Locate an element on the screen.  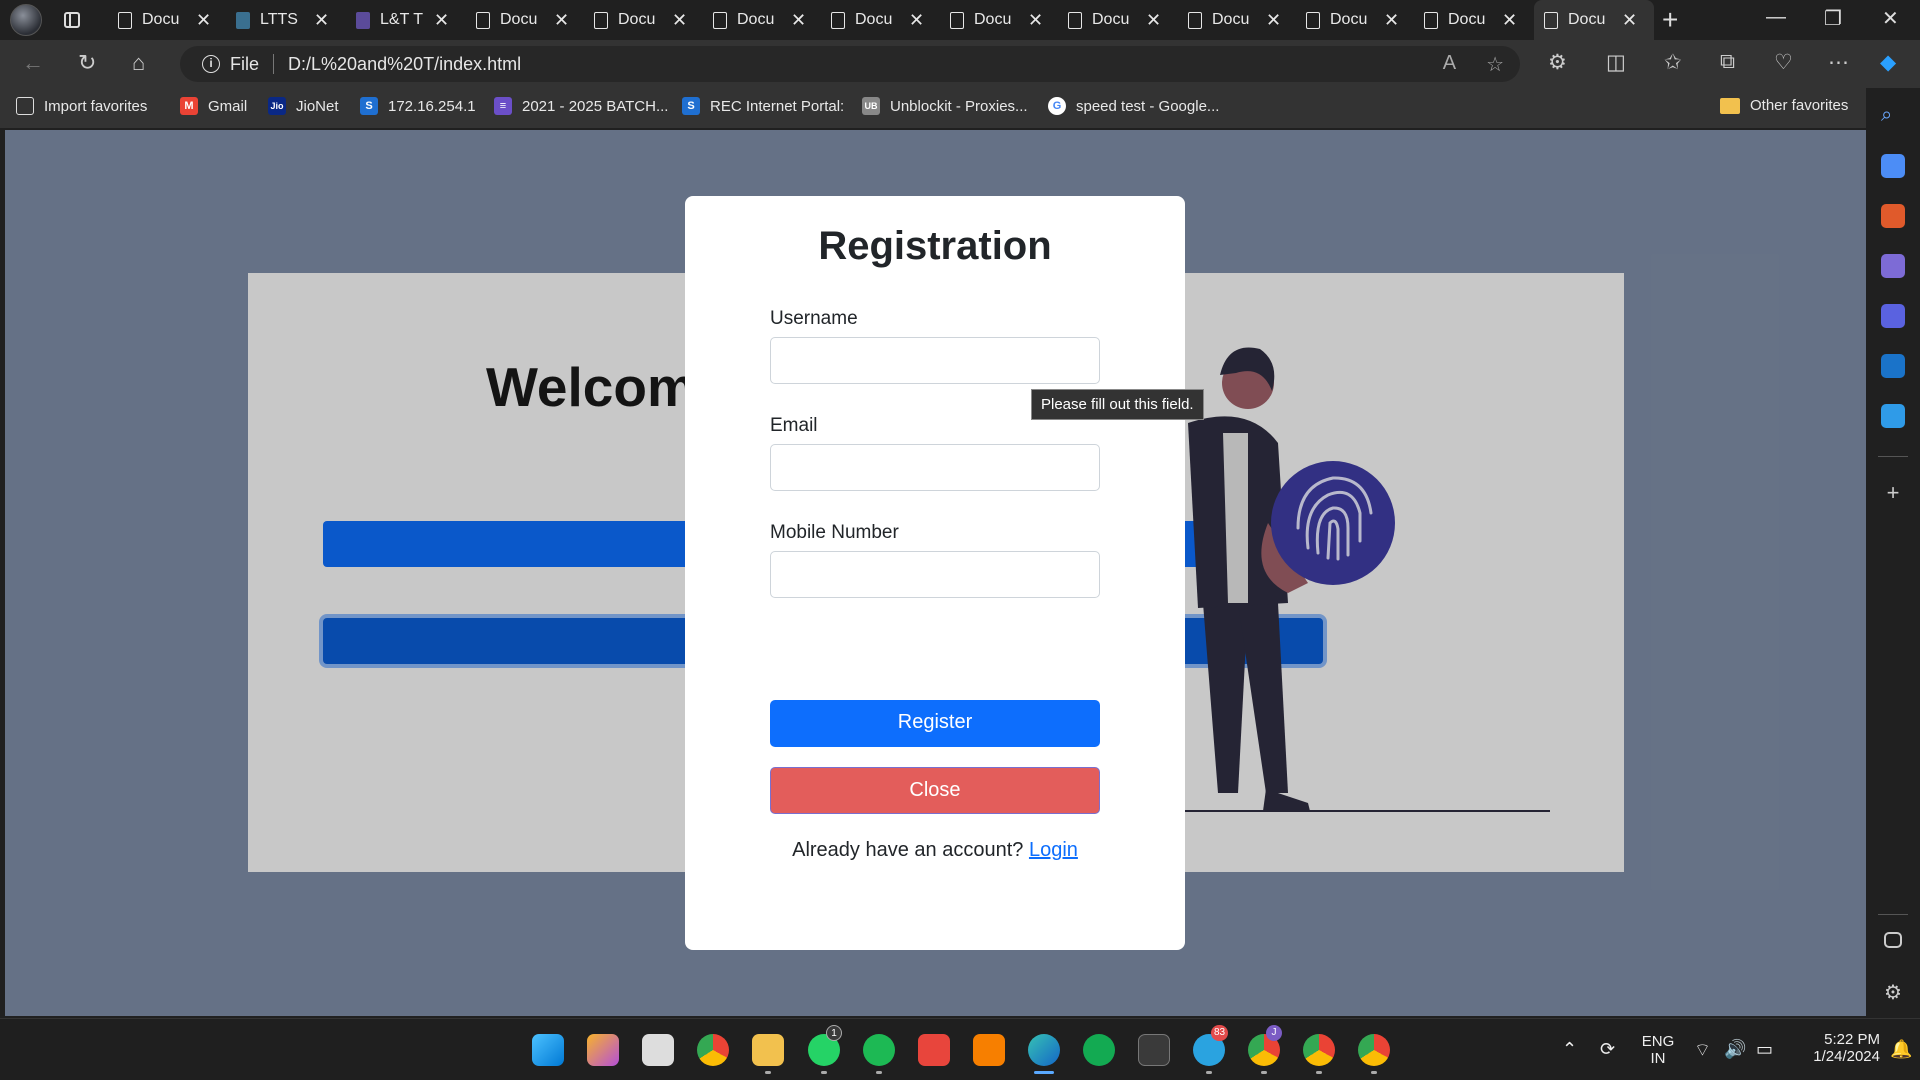
anydesk-icon is located at coordinates (934, 1050).